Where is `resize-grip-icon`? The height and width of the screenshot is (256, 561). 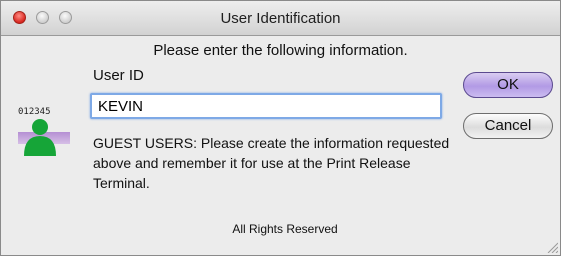
resize-grip-icon is located at coordinates (552, 247).